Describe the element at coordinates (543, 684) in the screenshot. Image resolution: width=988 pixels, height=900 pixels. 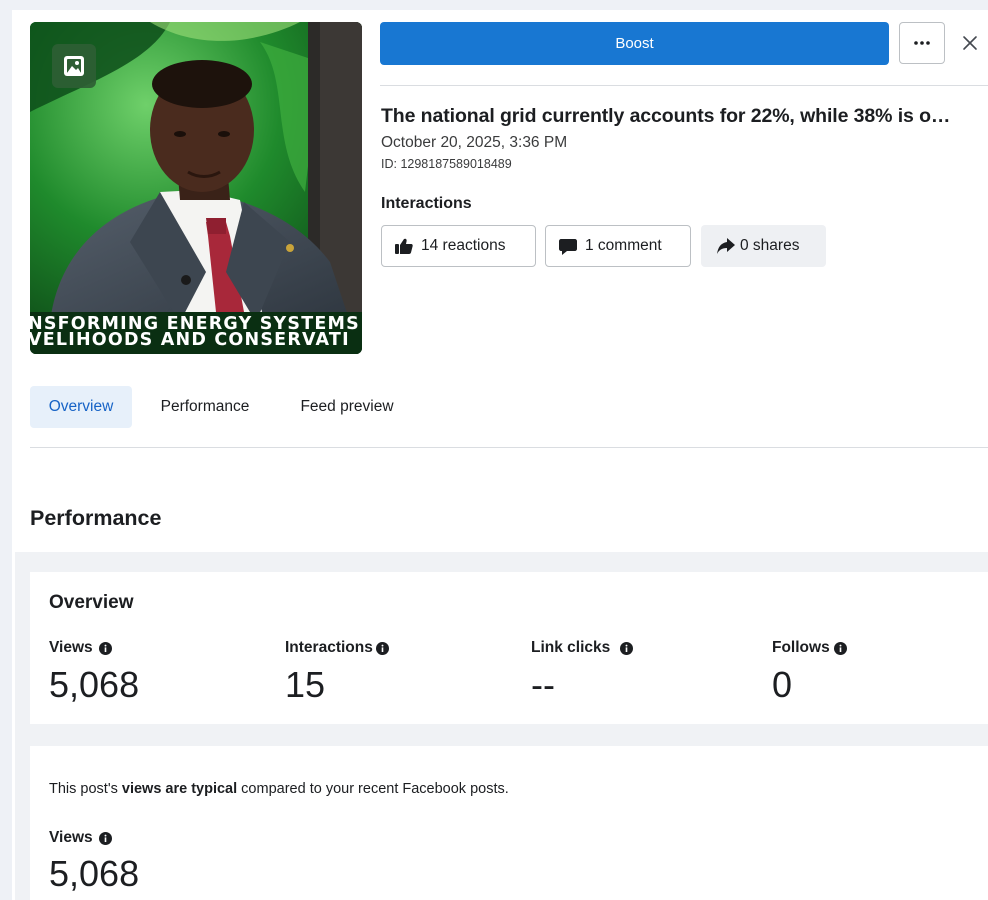
I see `metric-link-clicks-value: --` at that location.